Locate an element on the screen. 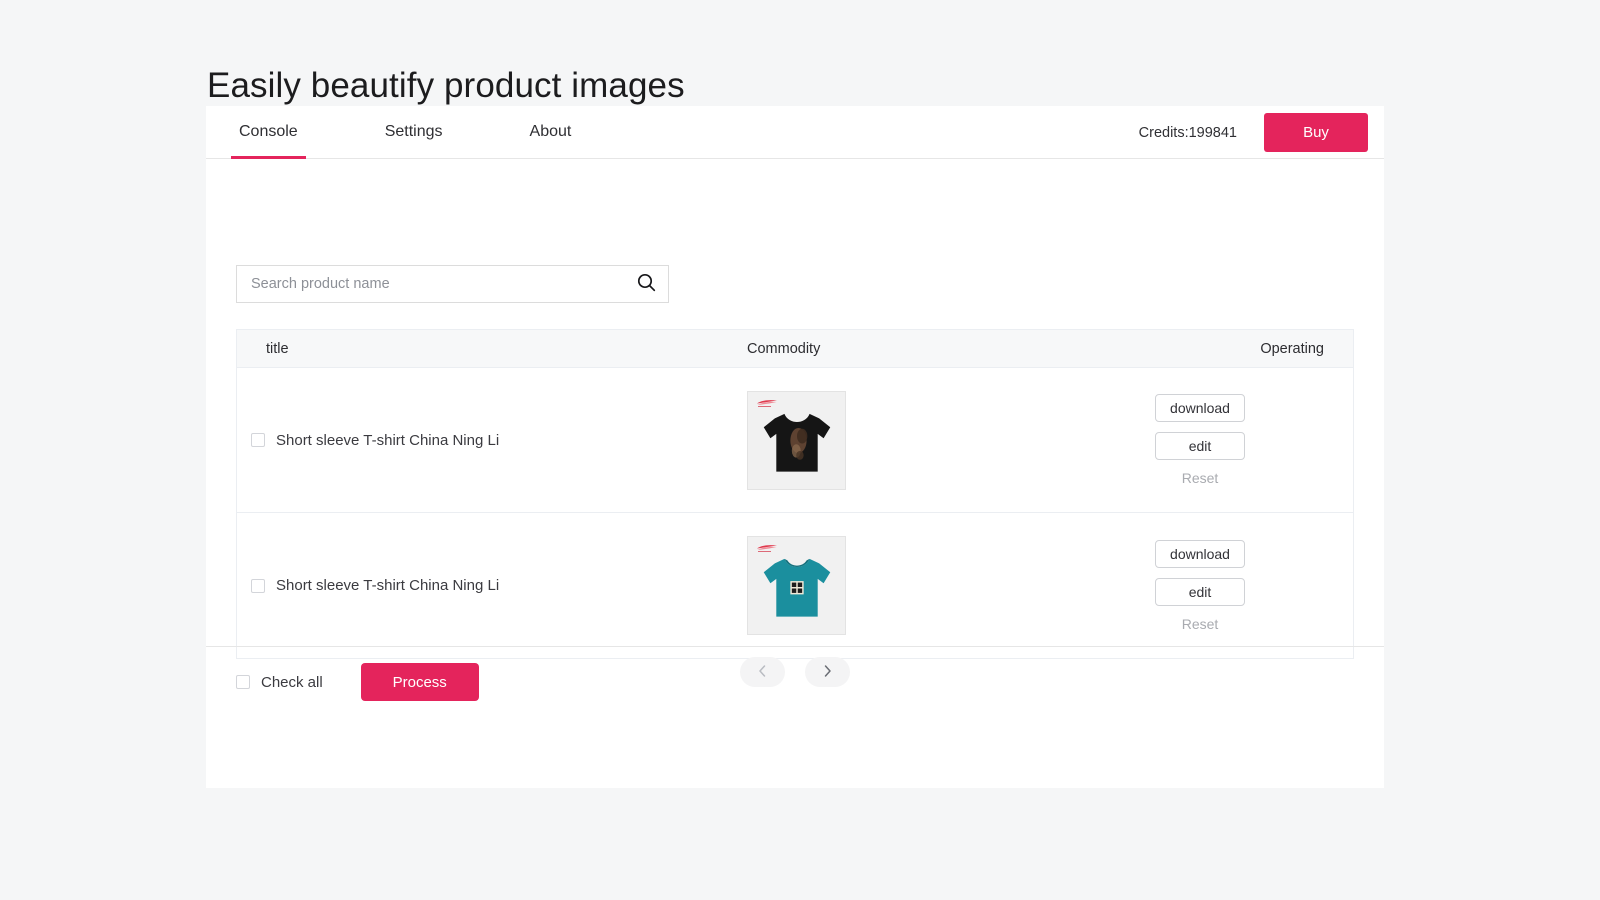  buy-button: Buy is located at coordinates (1316, 132).